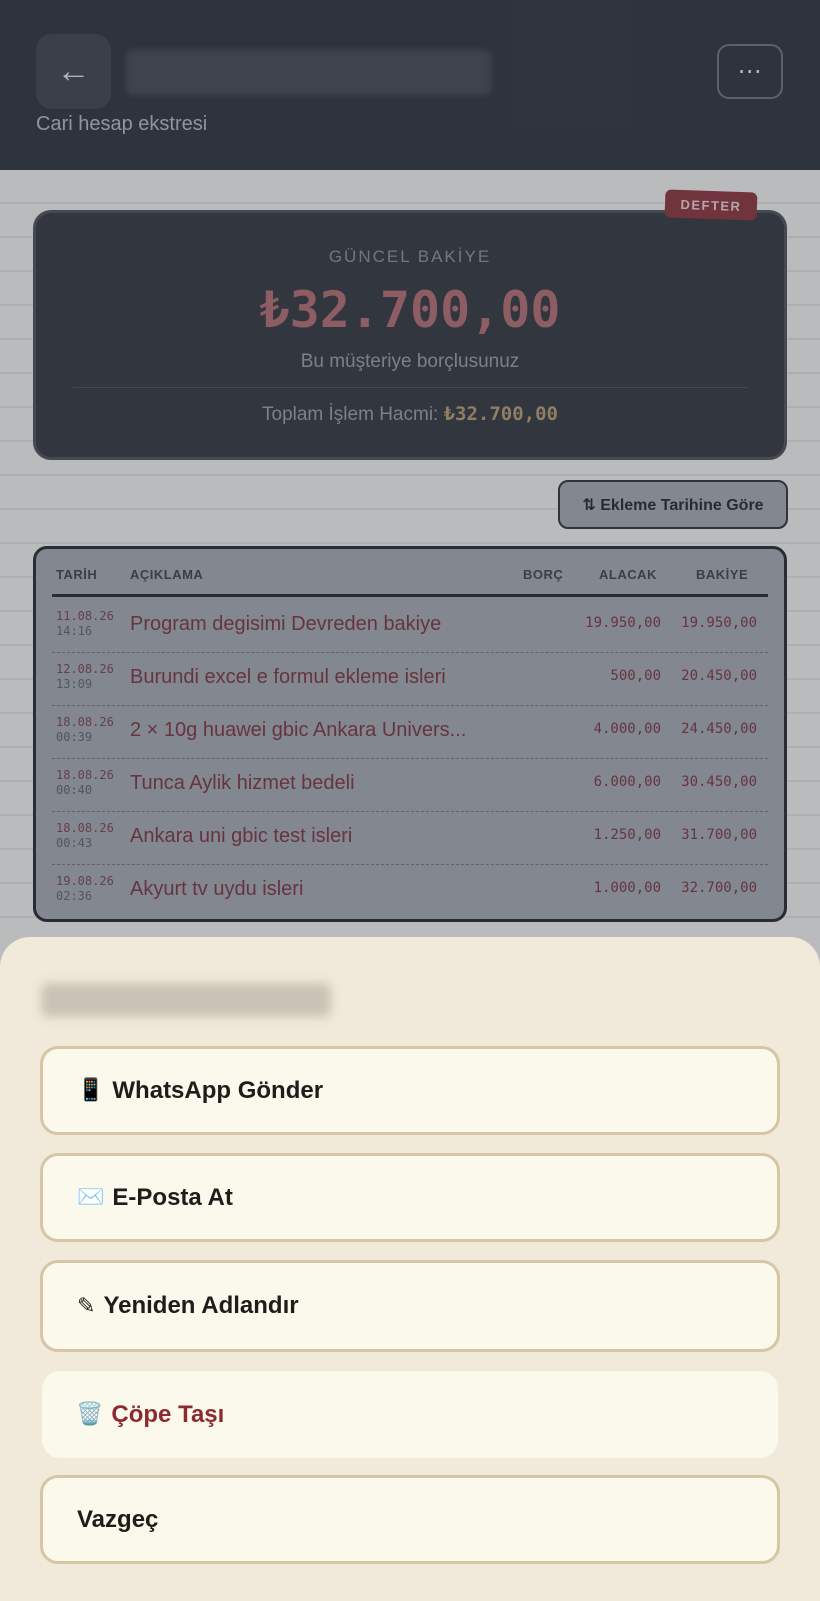  Describe the element at coordinates (172, 1197) in the screenshot. I see `email-send-label: E-Posta At` at that location.